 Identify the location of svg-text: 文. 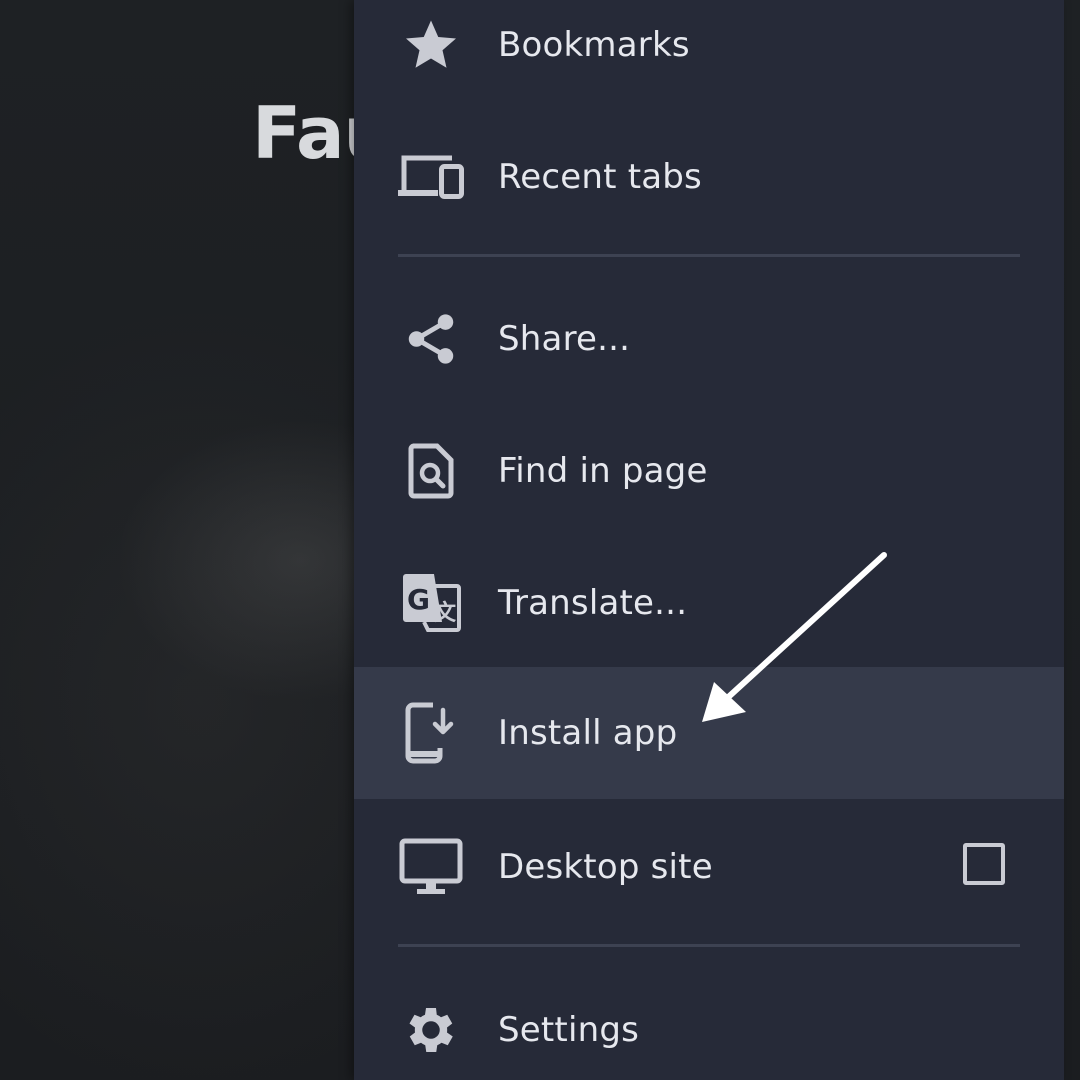
(445, 613).